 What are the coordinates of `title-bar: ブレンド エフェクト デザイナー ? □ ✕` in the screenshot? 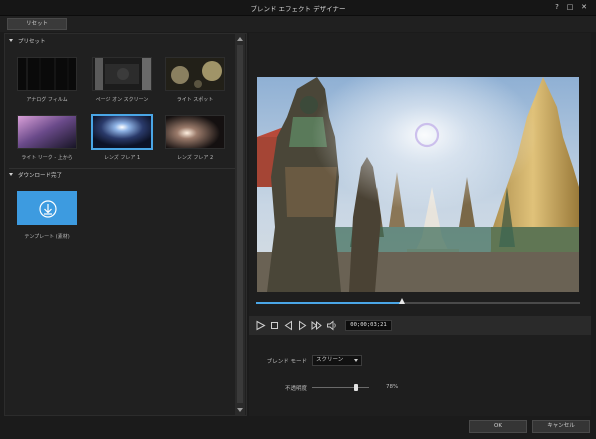 It's located at (298, 8).